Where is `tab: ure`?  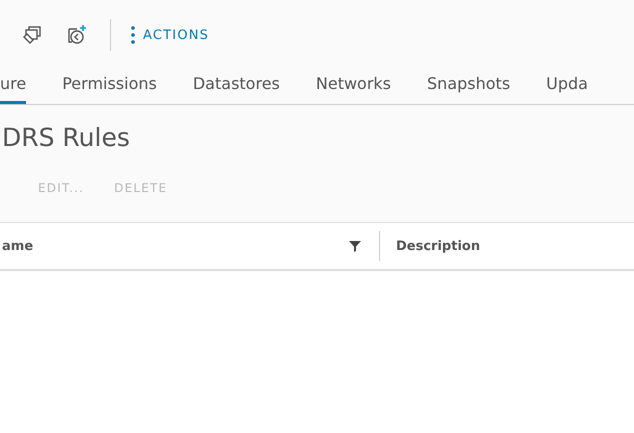 tab: ure is located at coordinates (13, 87).